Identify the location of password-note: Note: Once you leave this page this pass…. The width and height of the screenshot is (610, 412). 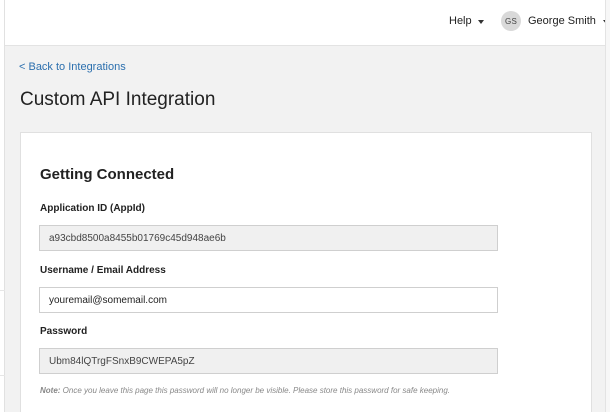
(245, 390).